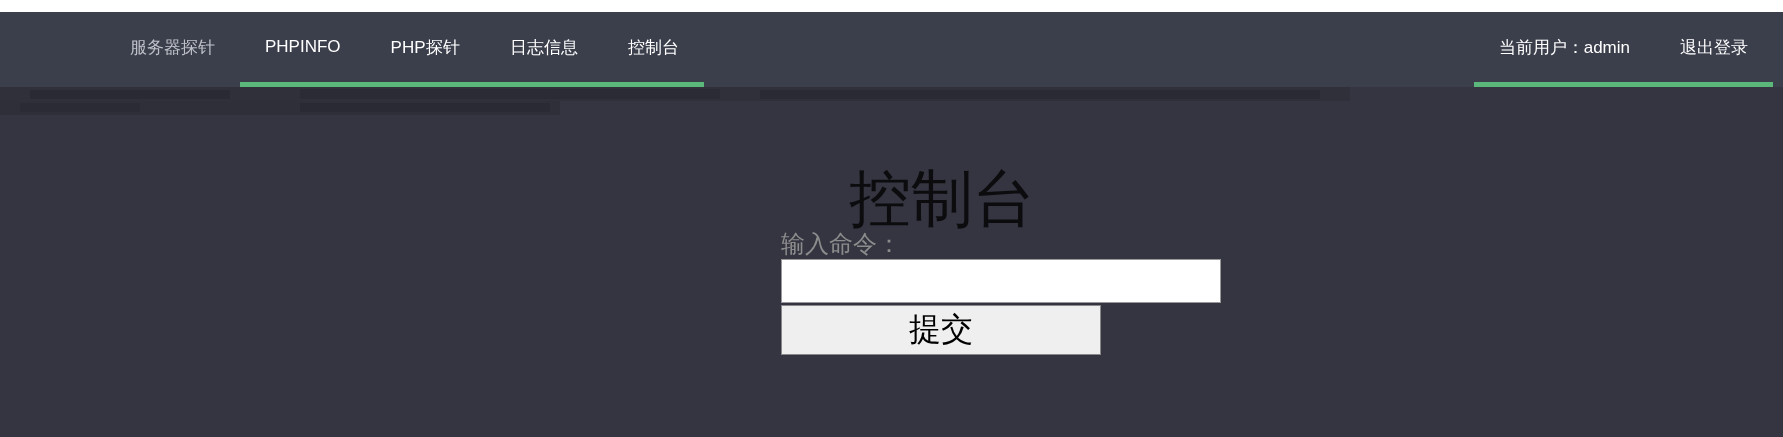 The height and width of the screenshot is (437, 1783). I want to click on submit-button: 提交, so click(940, 330).